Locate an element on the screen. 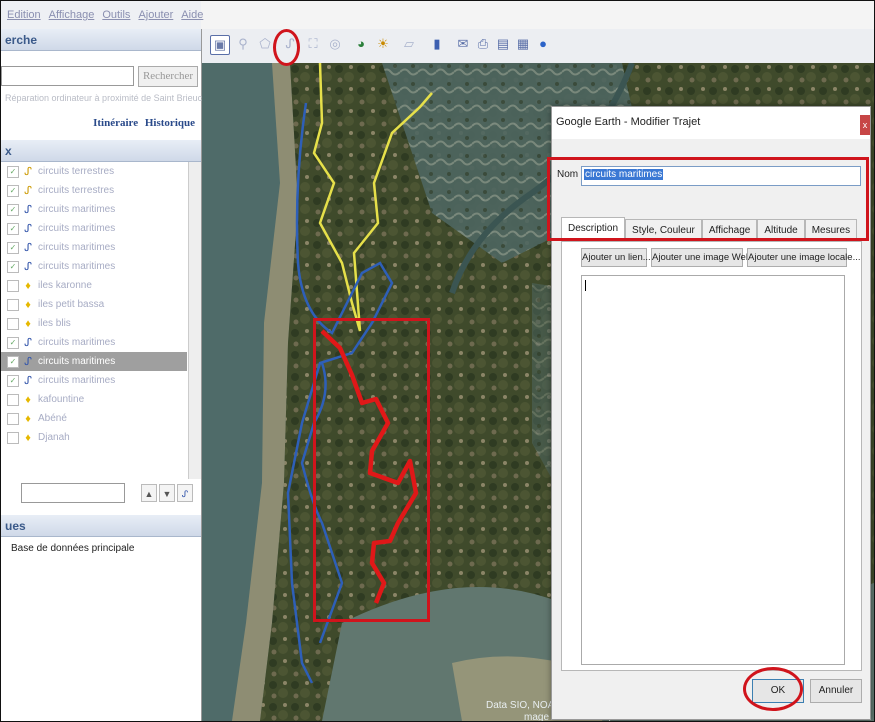 The image size is (875, 722). overlay-icon: ⛶ is located at coordinates (313, 44).